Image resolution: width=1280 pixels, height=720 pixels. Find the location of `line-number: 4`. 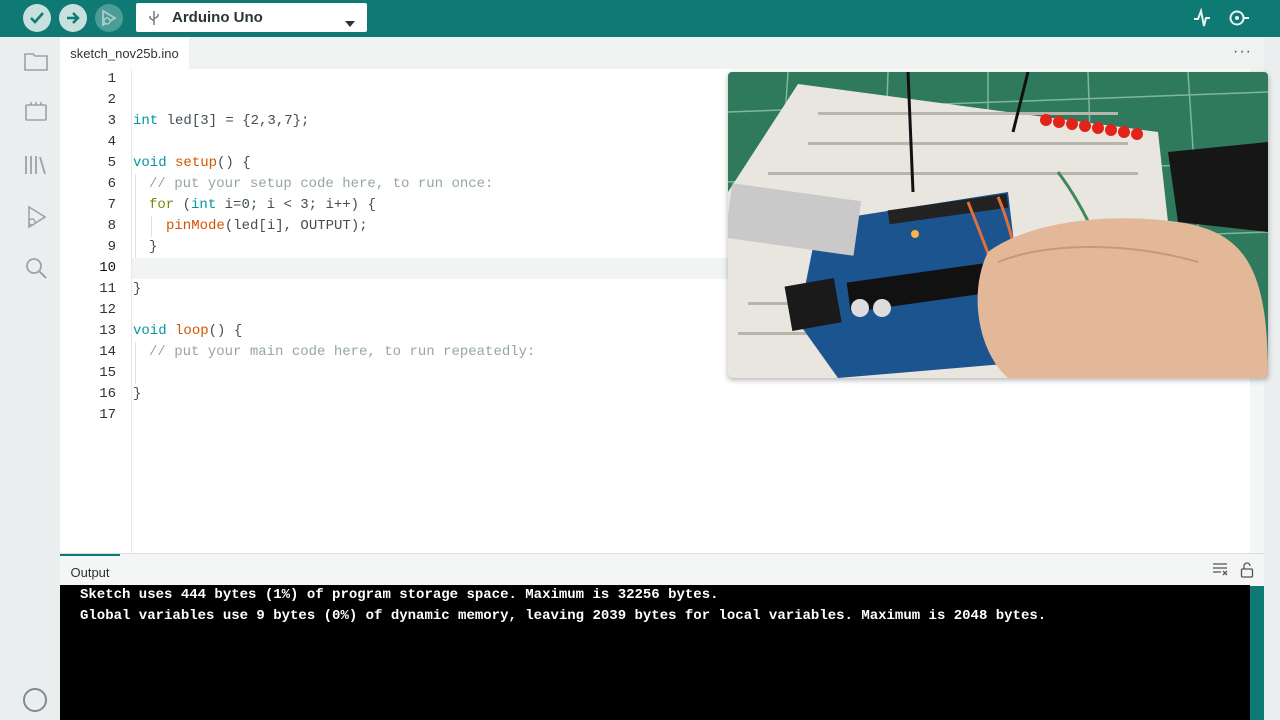

line-number: 4 is located at coordinates (111, 142).